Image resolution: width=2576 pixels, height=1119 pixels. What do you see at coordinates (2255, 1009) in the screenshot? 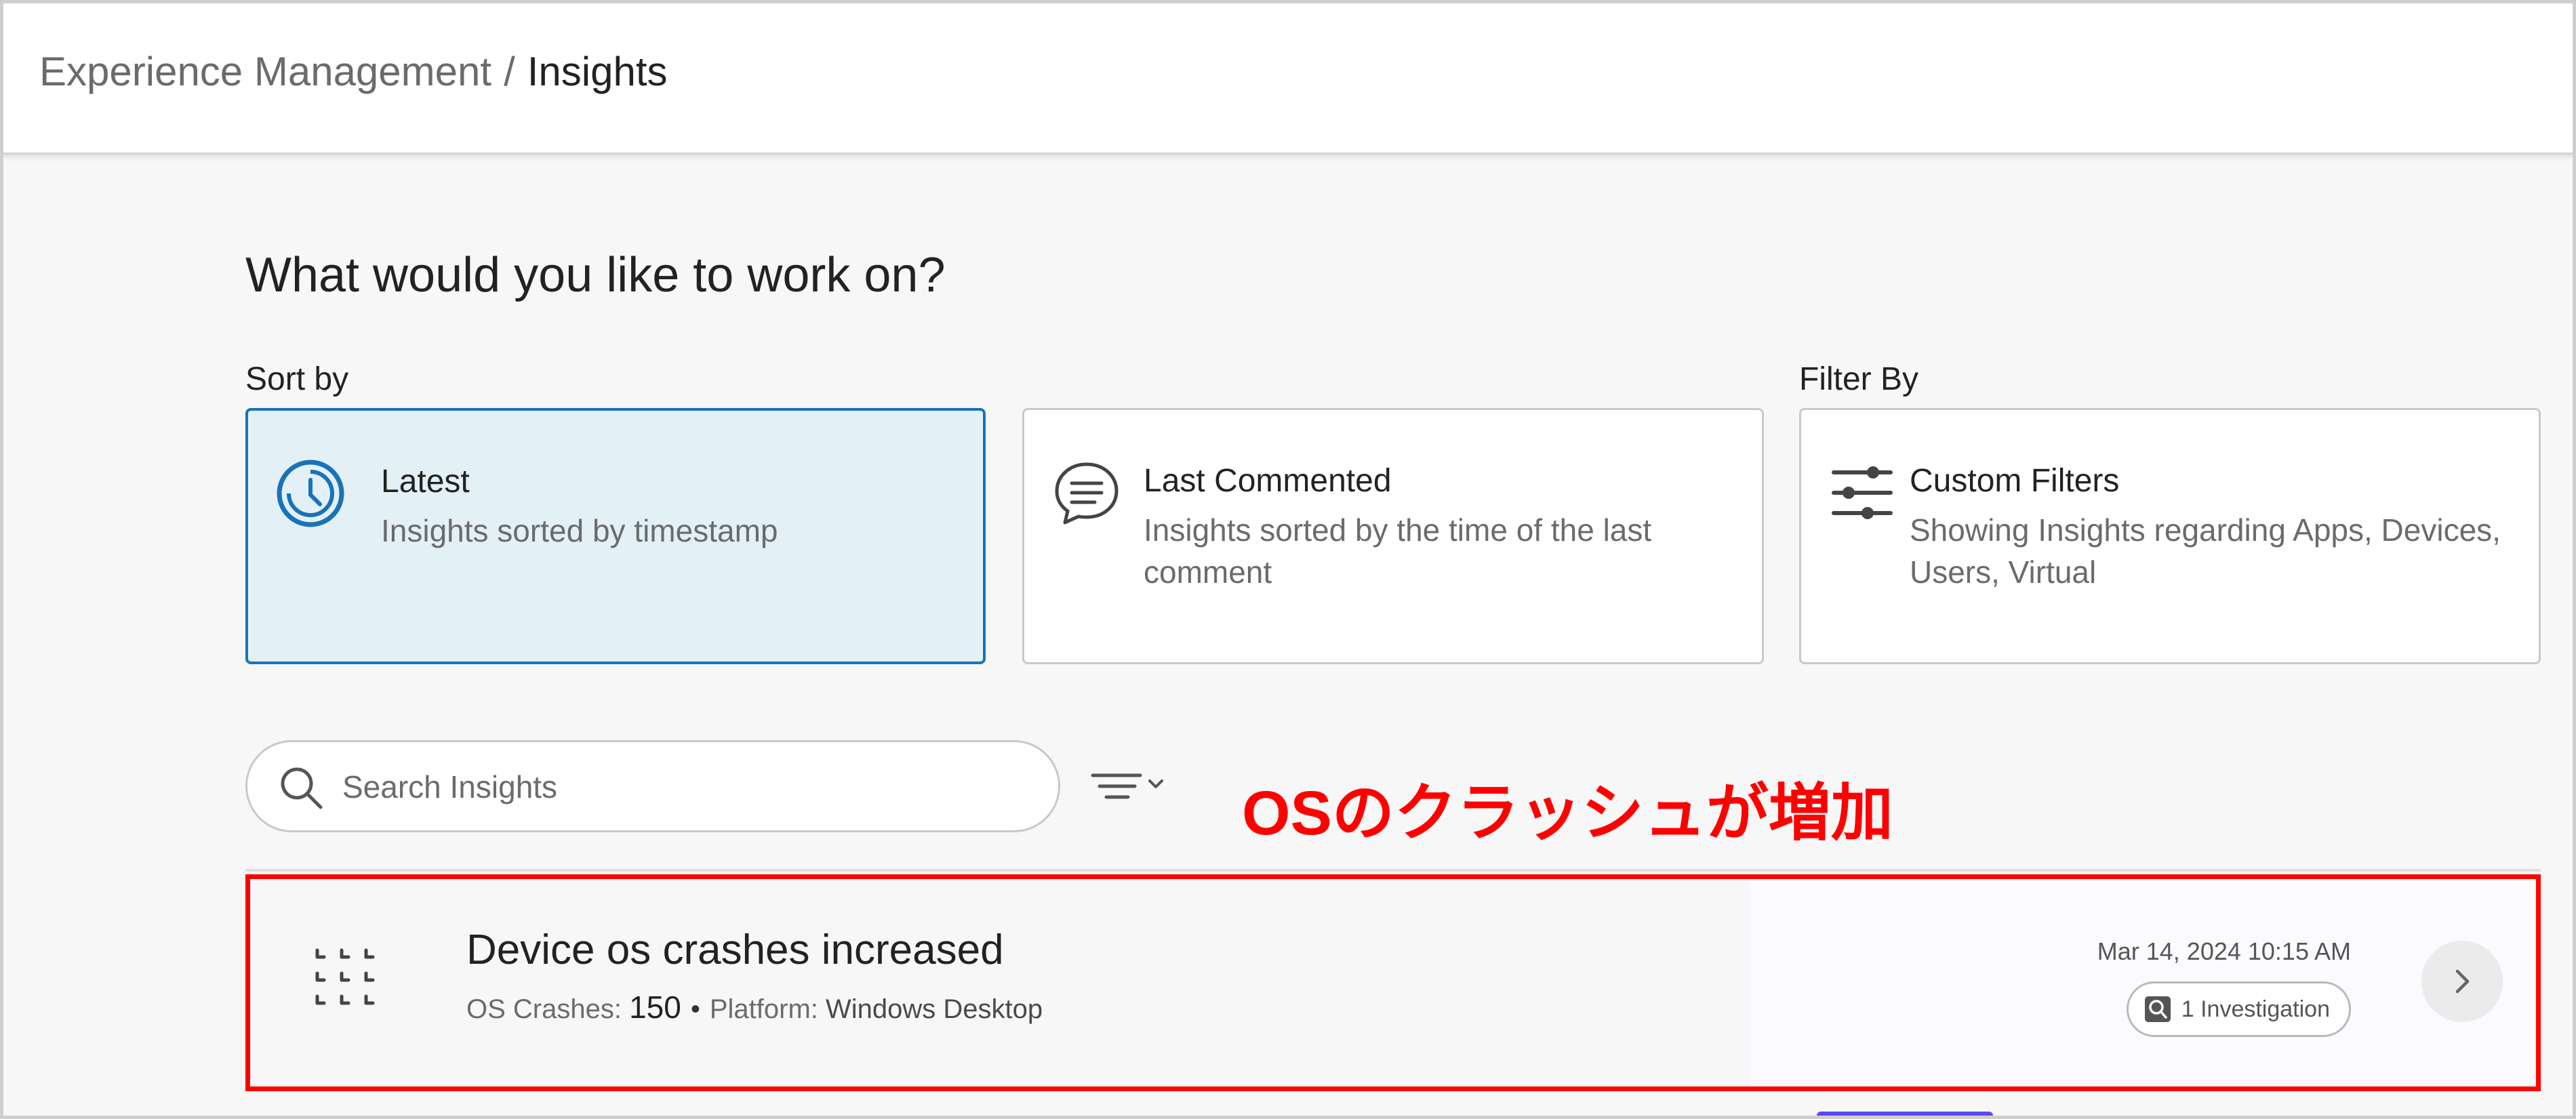
I see `investigation-count: 1 Investigation` at bounding box center [2255, 1009].